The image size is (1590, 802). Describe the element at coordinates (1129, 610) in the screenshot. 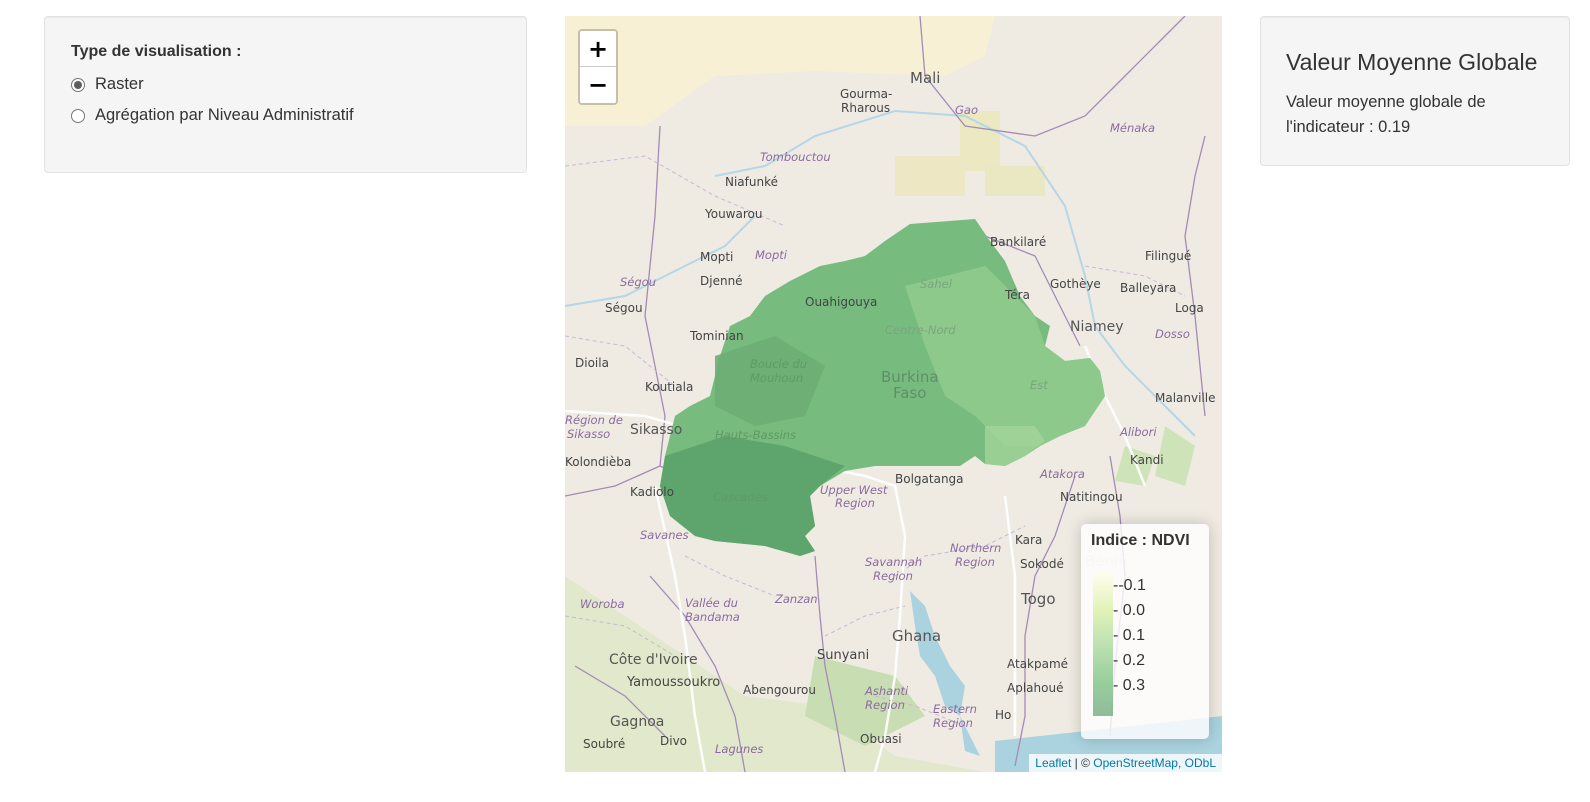

I see `legend-tick: - 0.0` at that location.